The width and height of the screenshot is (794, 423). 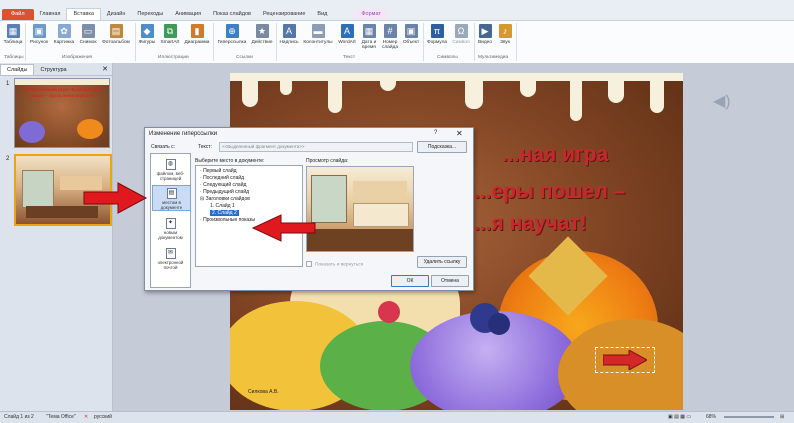 What do you see at coordinates (170, 223) in the screenshot?
I see `new-document-icon: ✦` at bounding box center [170, 223].